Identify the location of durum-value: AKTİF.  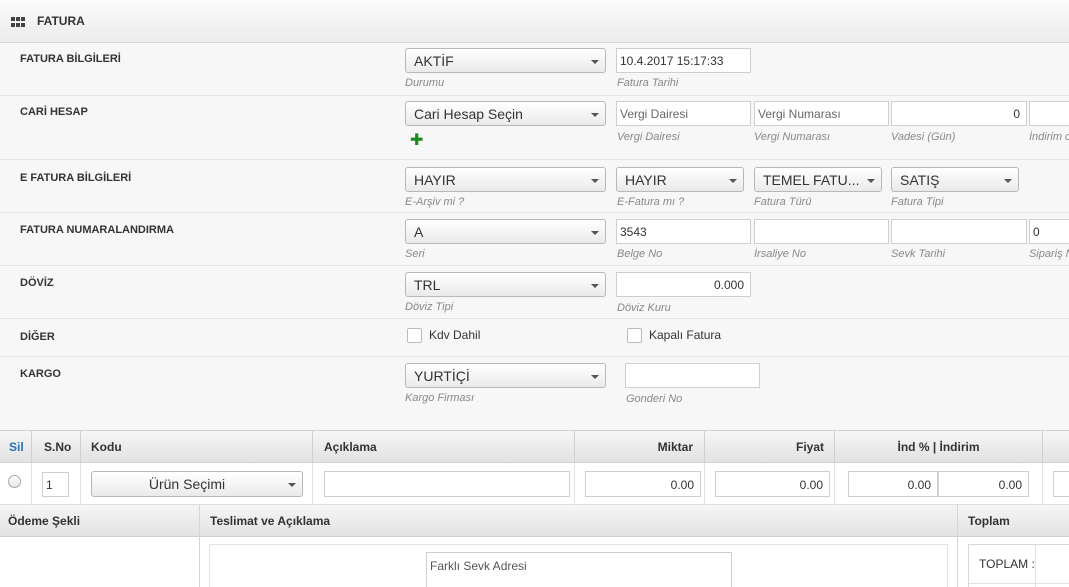
(434, 61).